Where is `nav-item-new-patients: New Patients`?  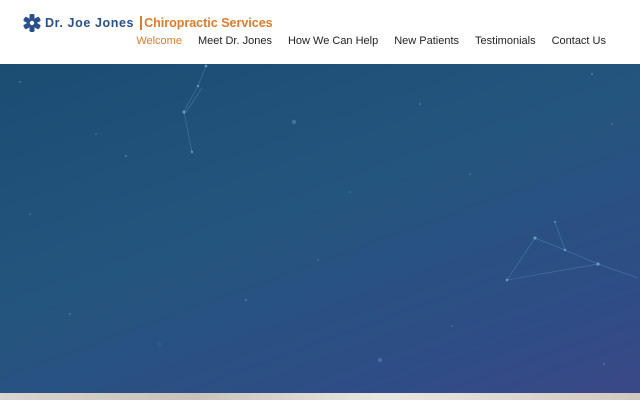 nav-item-new-patients: New Patients is located at coordinates (426, 41).